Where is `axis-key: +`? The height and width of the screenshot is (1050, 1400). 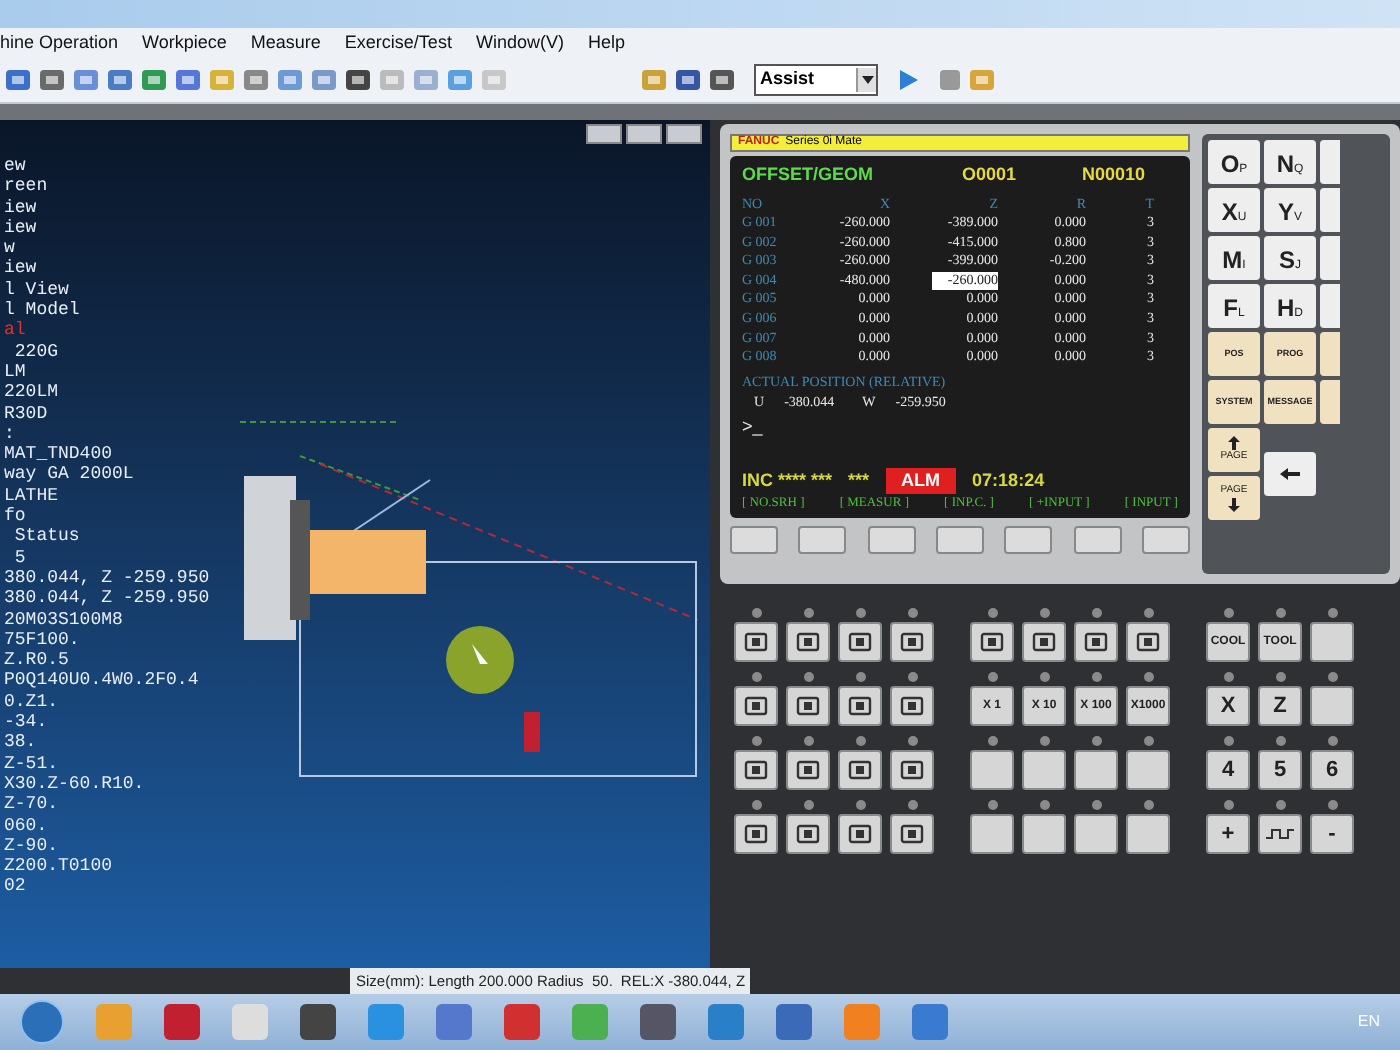
axis-key: + is located at coordinates (1228, 834).